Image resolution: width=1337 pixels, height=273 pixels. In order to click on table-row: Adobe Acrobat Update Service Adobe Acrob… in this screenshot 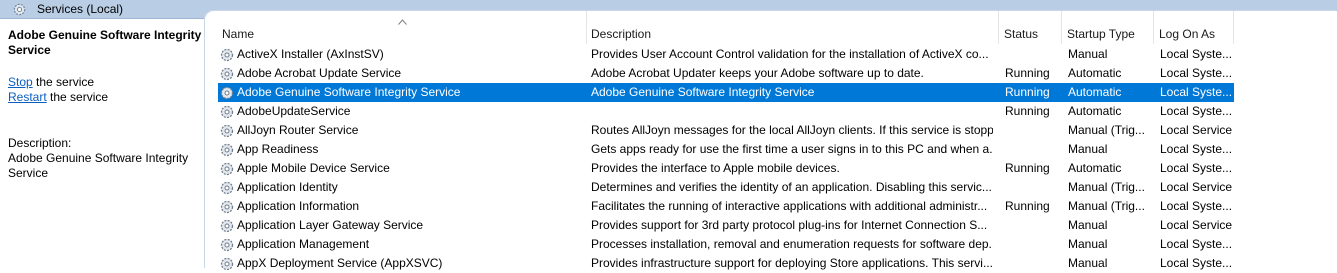, I will do `click(771, 73)`.